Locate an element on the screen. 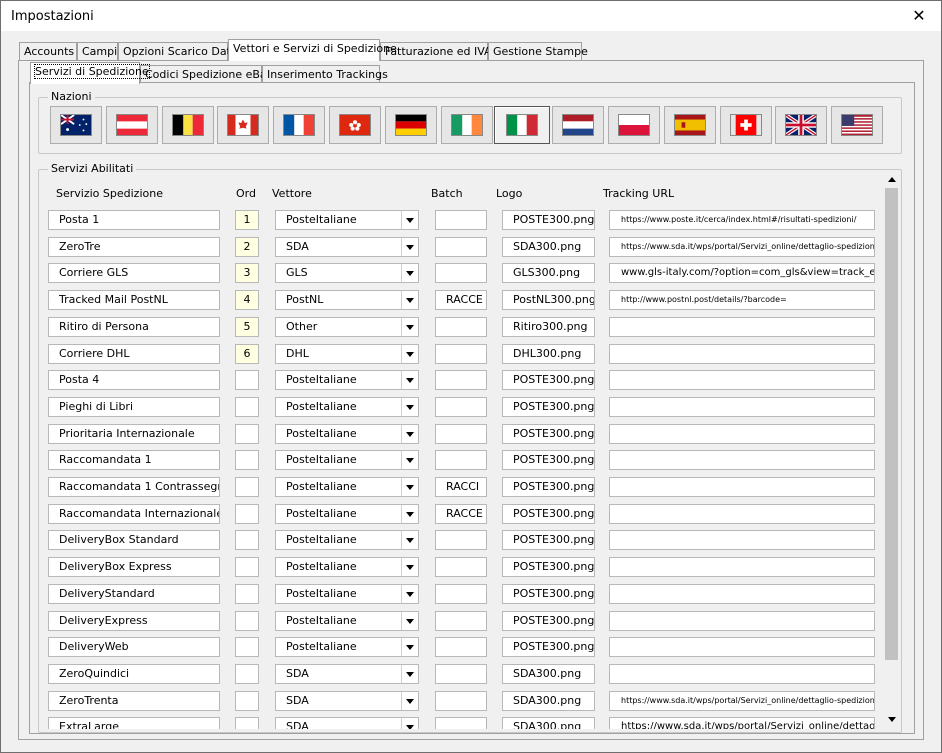  scroll-up-icon is located at coordinates (891, 179).